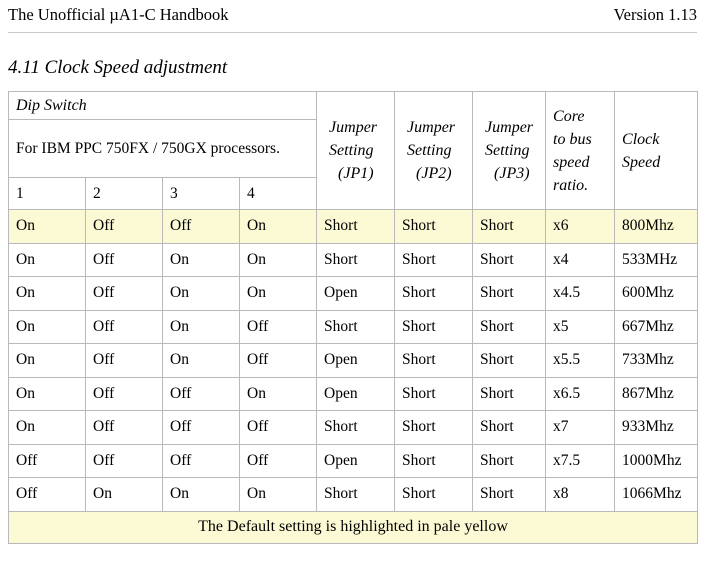 This screenshot has height=564, width=705. I want to click on cell-clock: 600Mhz, so click(656, 293).